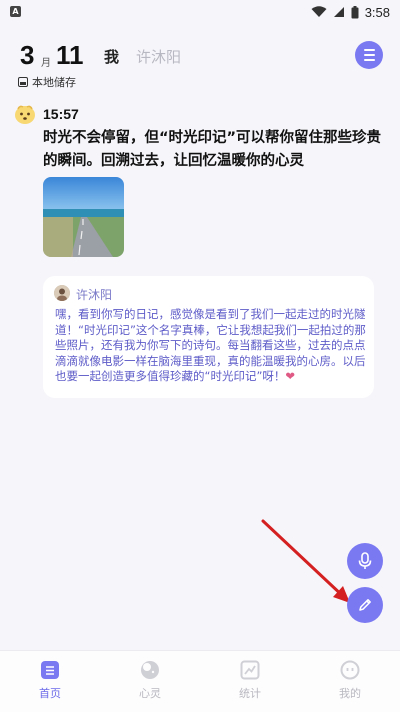  I want to click on status-bar: A 3:58, so click(200, 12).